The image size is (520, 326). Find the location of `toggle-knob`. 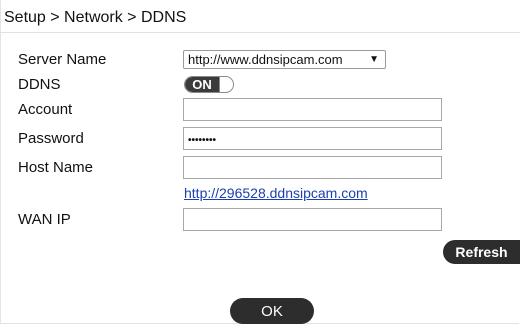

toggle-knob is located at coordinates (226, 84).